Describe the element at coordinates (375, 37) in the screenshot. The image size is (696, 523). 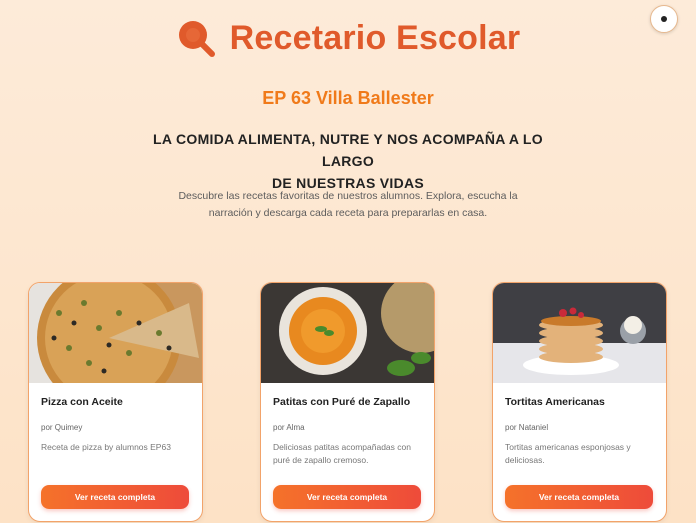
I see `app-title: Recetario Escolar` at that location.